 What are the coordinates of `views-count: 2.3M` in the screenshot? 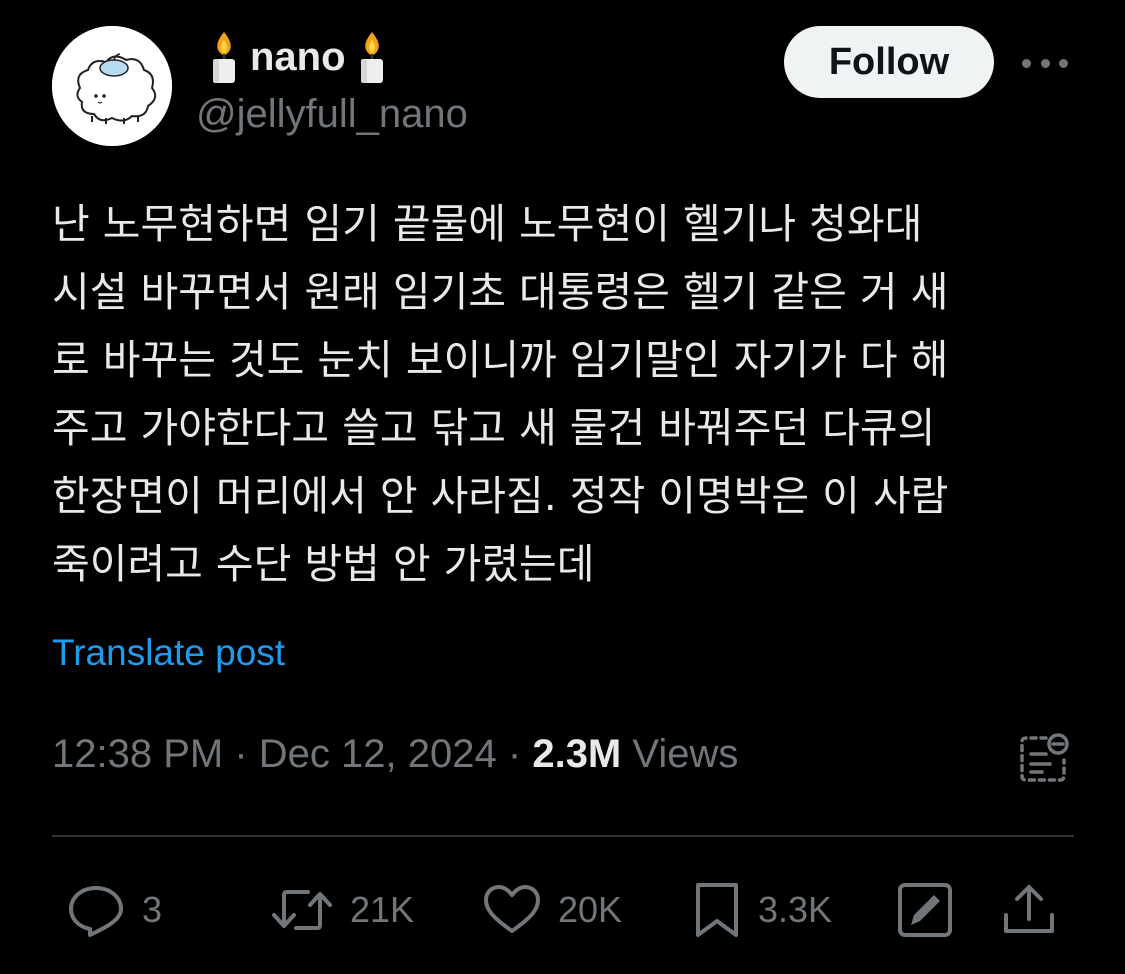 It's located at (577, 754).